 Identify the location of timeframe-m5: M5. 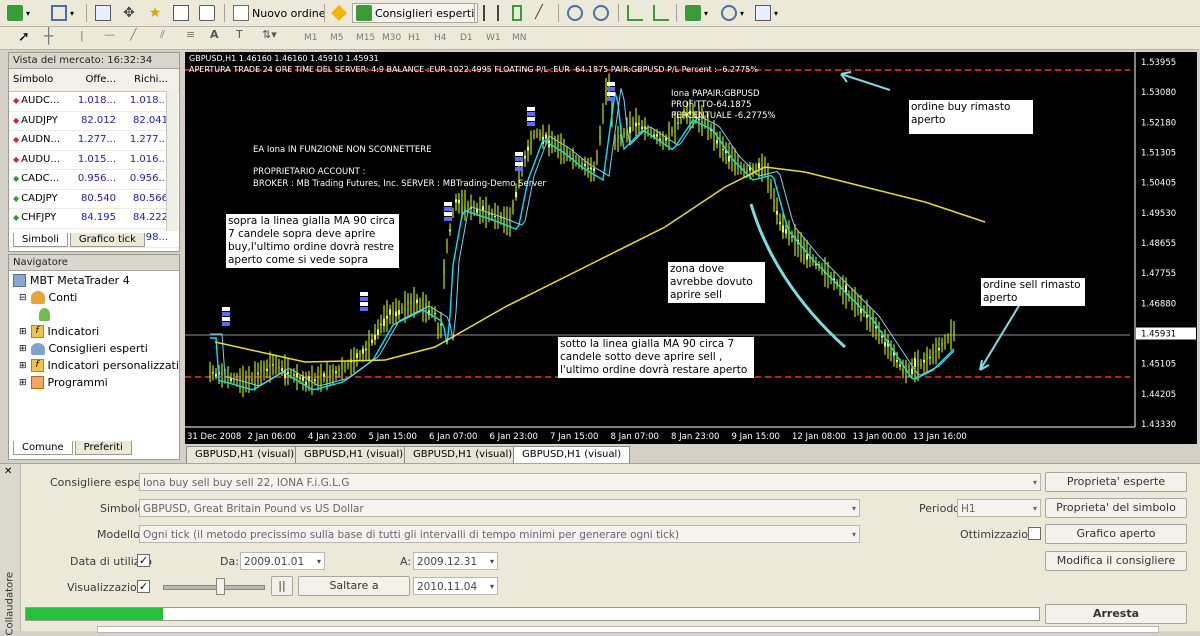
(343, 38).